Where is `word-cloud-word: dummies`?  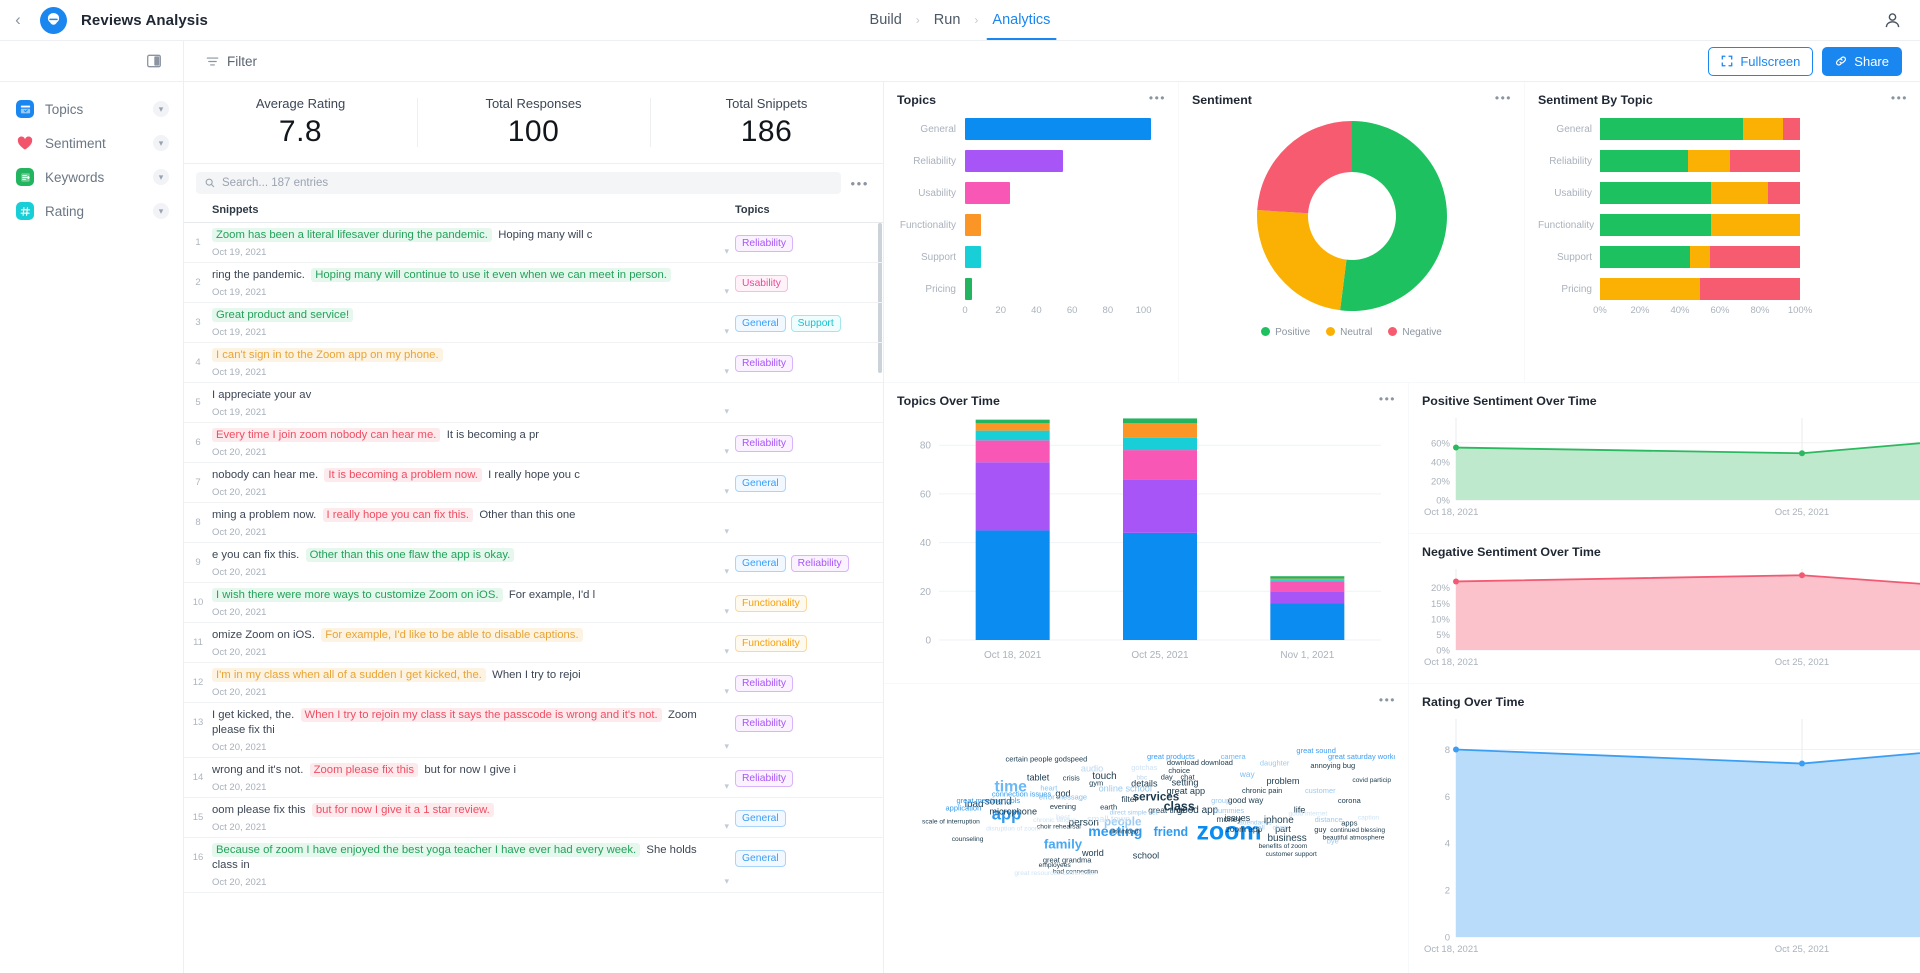
word-cloud-word: dummies is located at coordinates (1229, 810).